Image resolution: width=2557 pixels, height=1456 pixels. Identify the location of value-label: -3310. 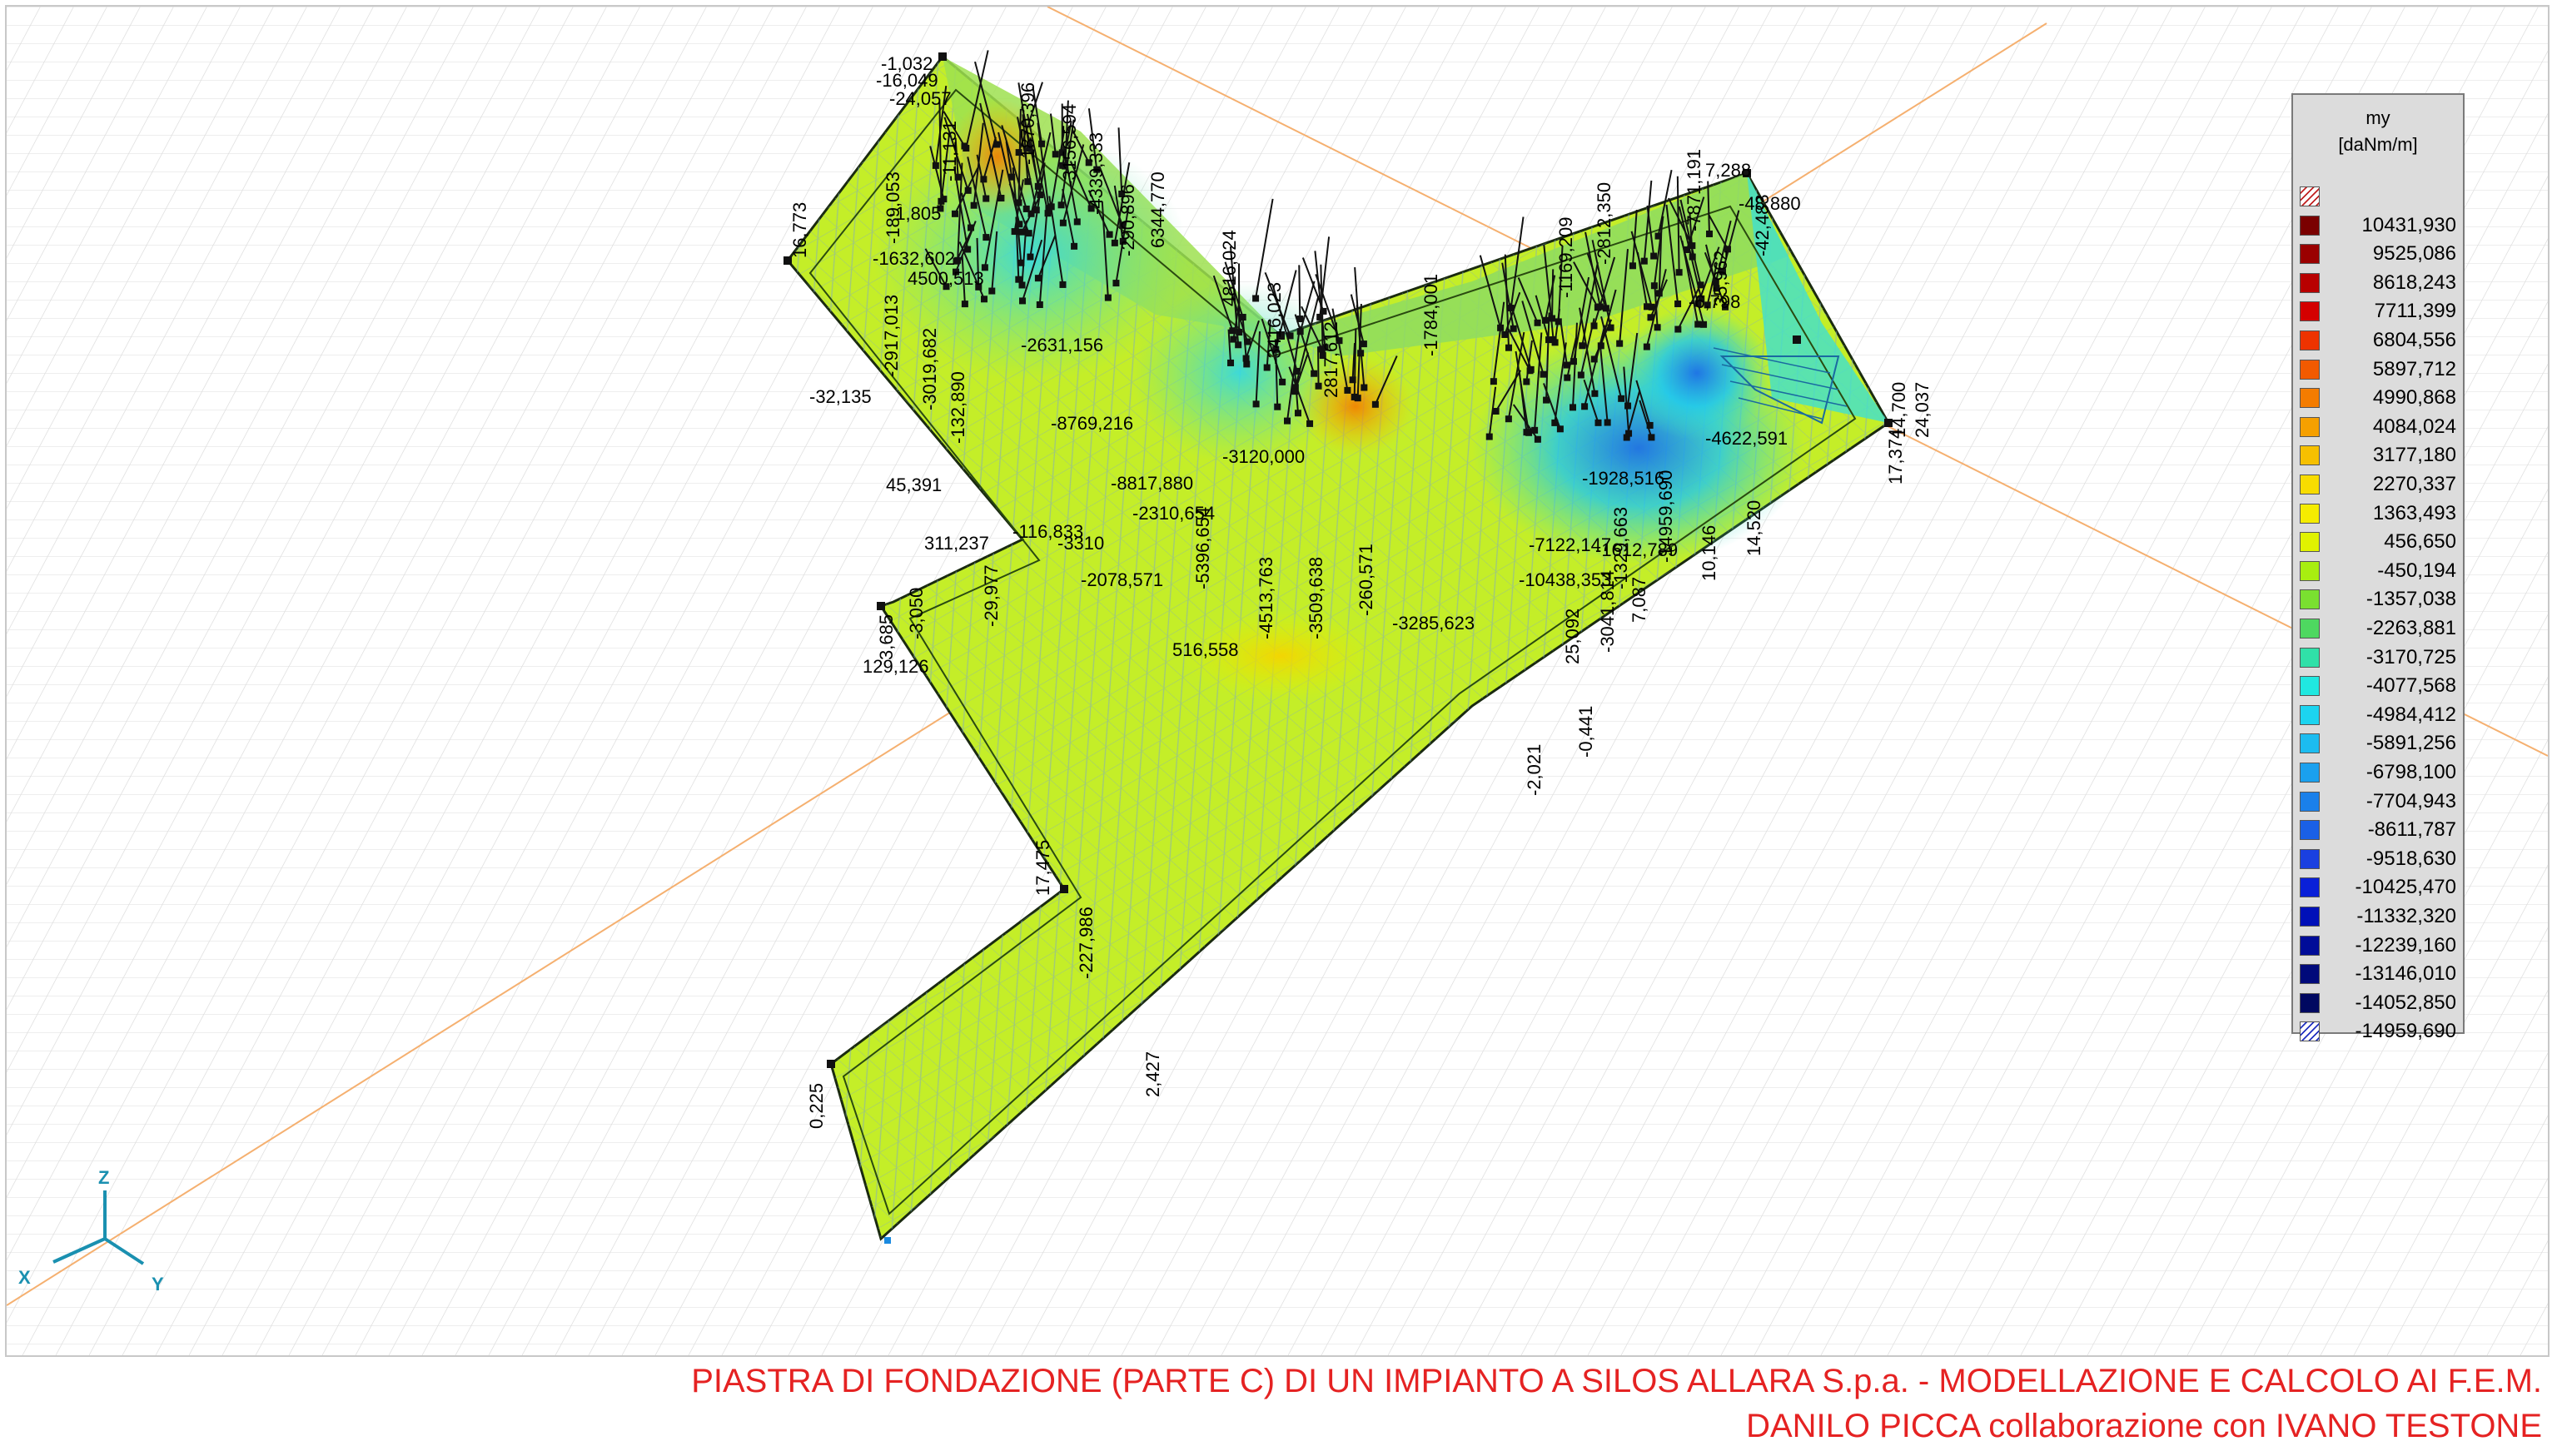
(1080, 543).